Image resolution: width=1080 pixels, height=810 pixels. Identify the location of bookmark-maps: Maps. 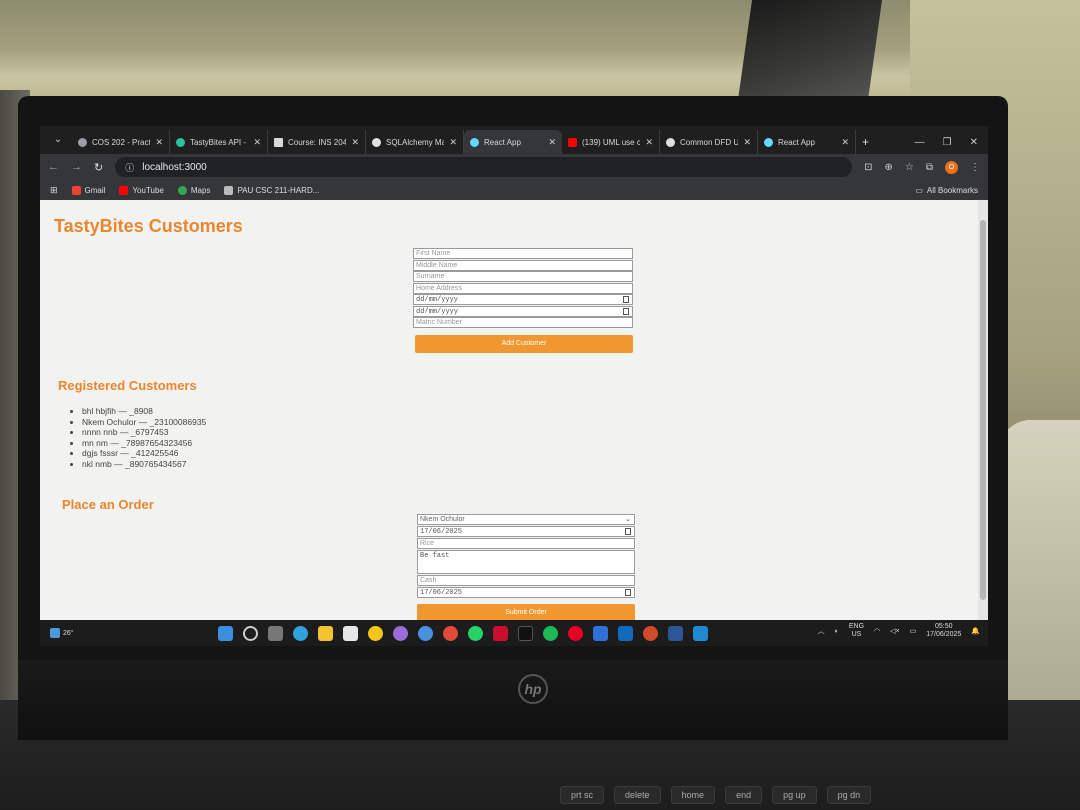
(193, 190).